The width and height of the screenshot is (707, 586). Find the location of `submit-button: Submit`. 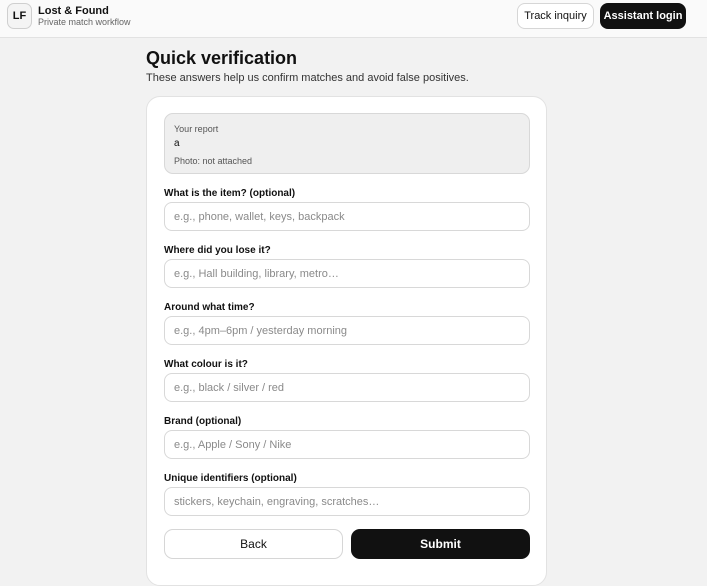

submit-button: Submit is located at coordinates (440, 544).